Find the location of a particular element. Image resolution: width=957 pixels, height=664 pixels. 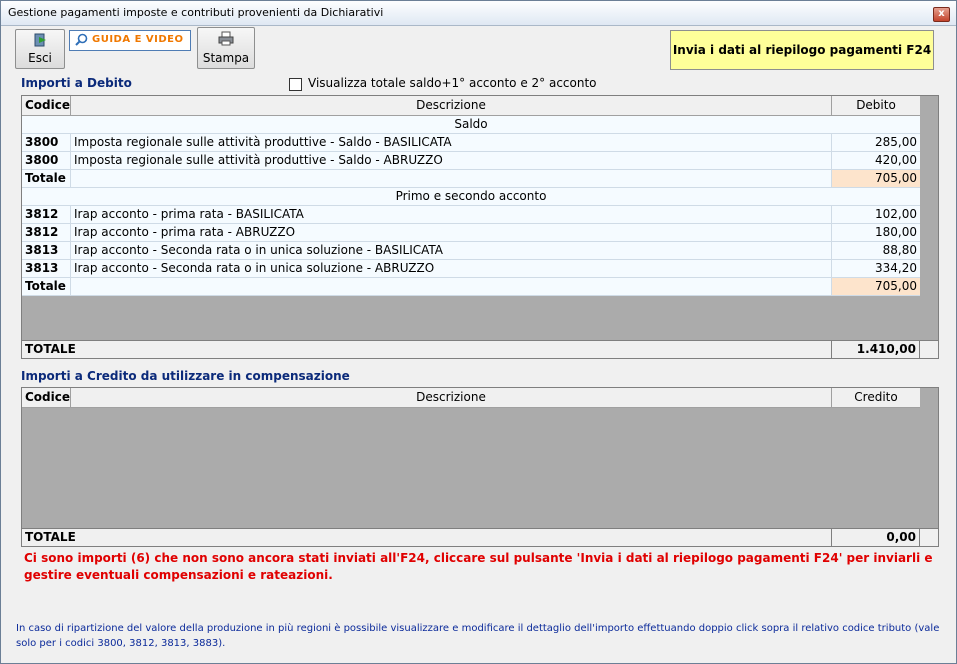

group-row-saldo: Saldo is located at coordinates (471, 125).